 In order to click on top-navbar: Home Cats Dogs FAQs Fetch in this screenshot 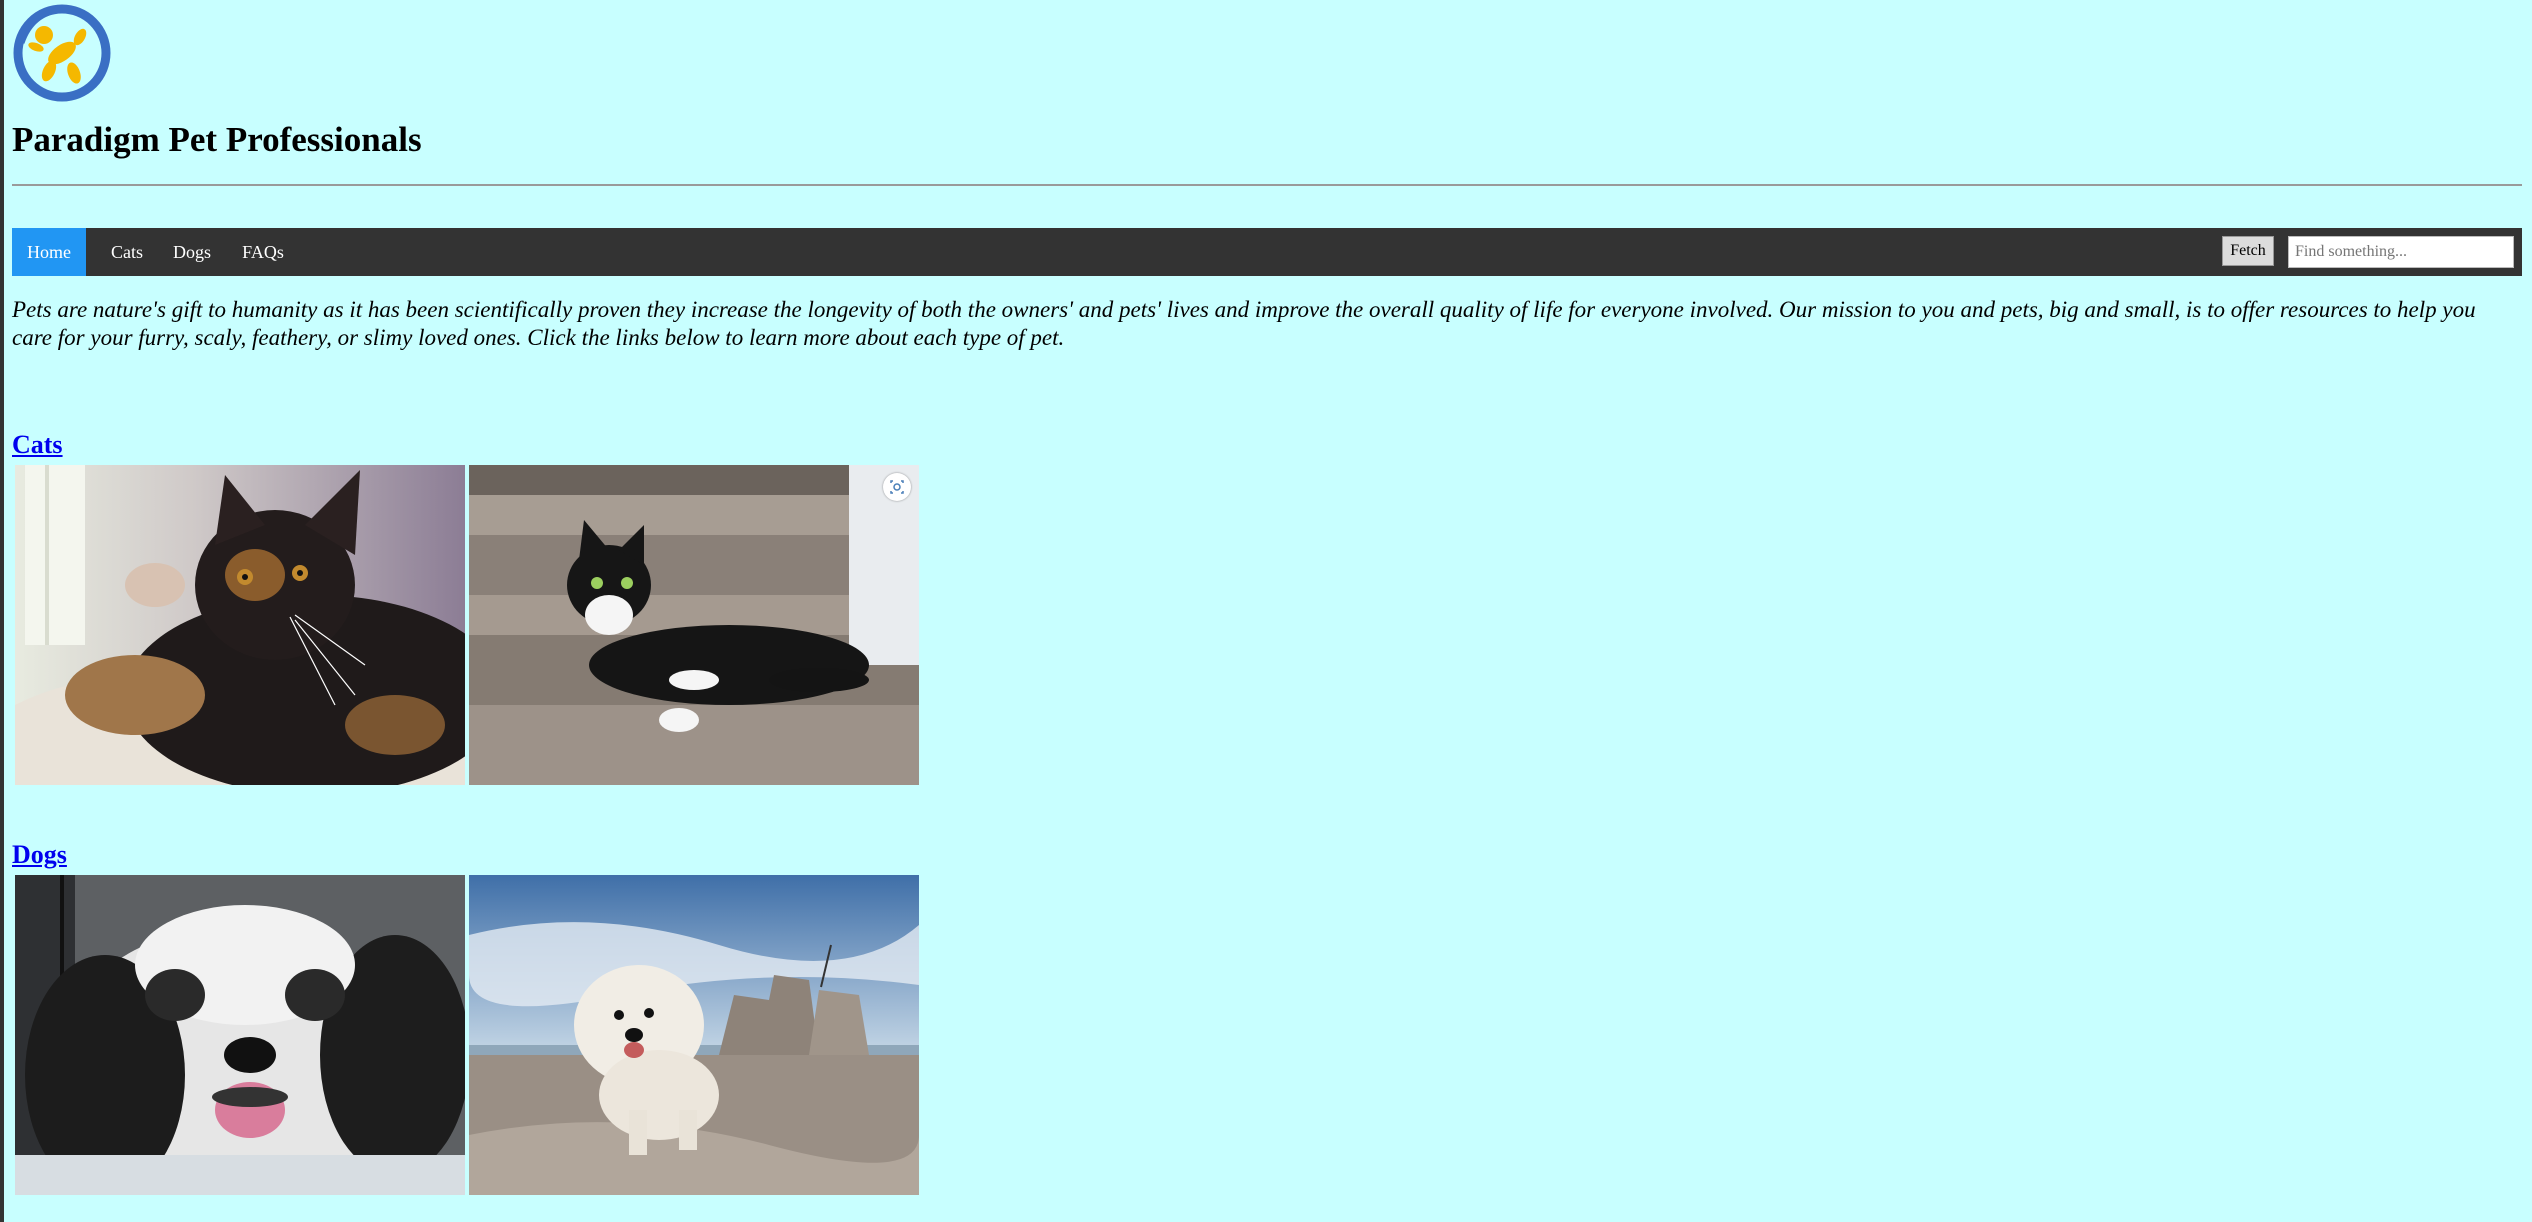, I will do `click(1267, 252)`.